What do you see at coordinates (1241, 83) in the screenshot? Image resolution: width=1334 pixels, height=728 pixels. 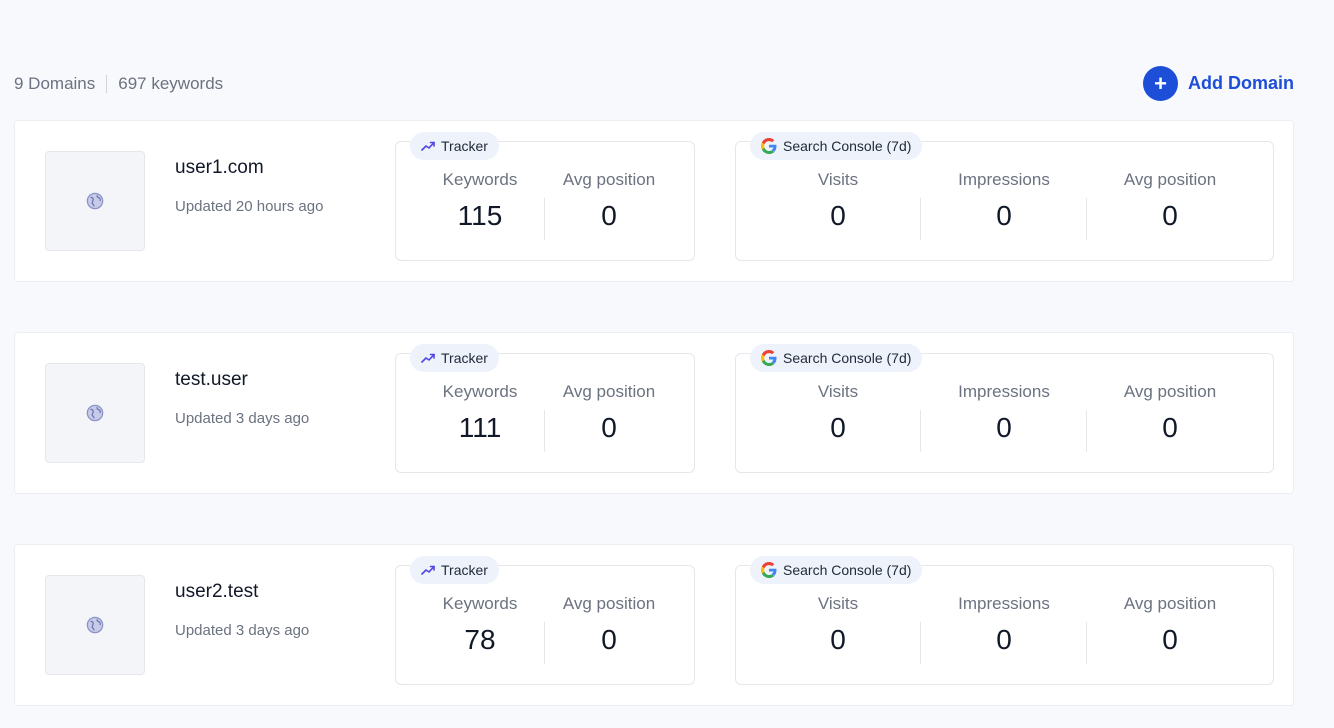 I see `add-domain-label: Add Domain` at bounding box center [1241, 83].